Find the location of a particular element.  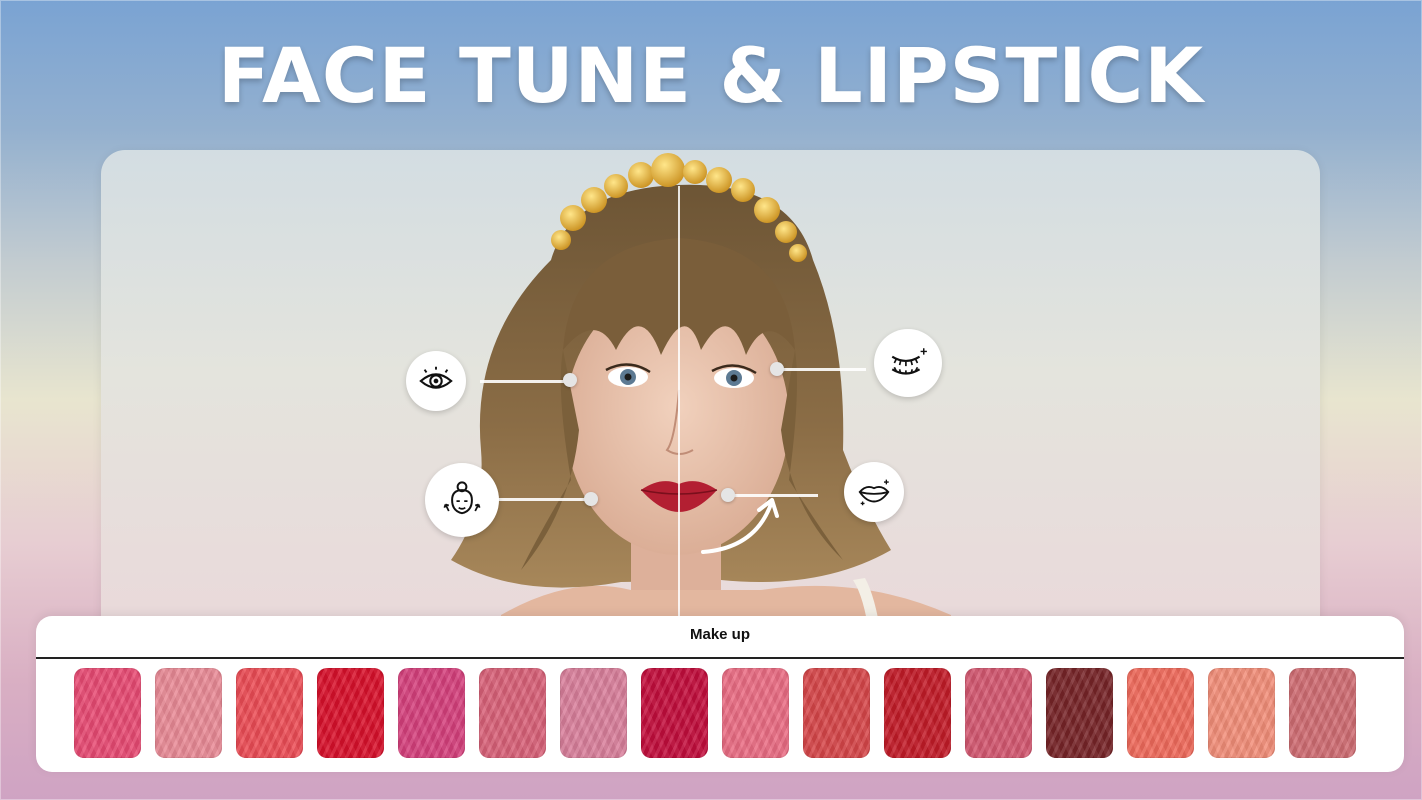

lips-feature-button is located at coordinates (874, 492).